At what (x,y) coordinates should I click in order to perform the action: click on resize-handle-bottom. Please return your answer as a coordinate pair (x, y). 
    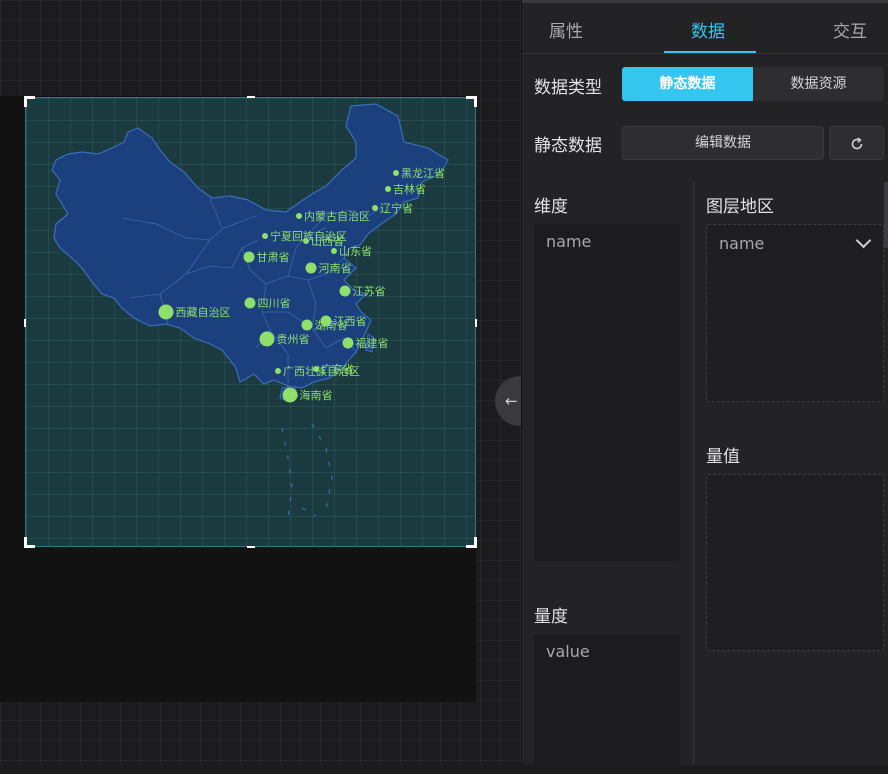
    Looking at the image, I should click on (251, 547).